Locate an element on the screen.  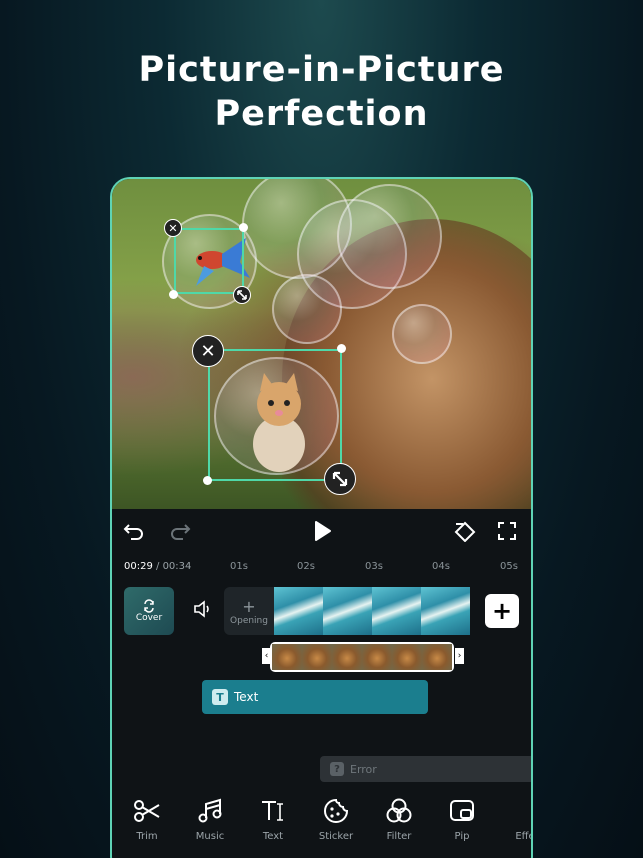
play-icon is located at coordinates (322, 531).